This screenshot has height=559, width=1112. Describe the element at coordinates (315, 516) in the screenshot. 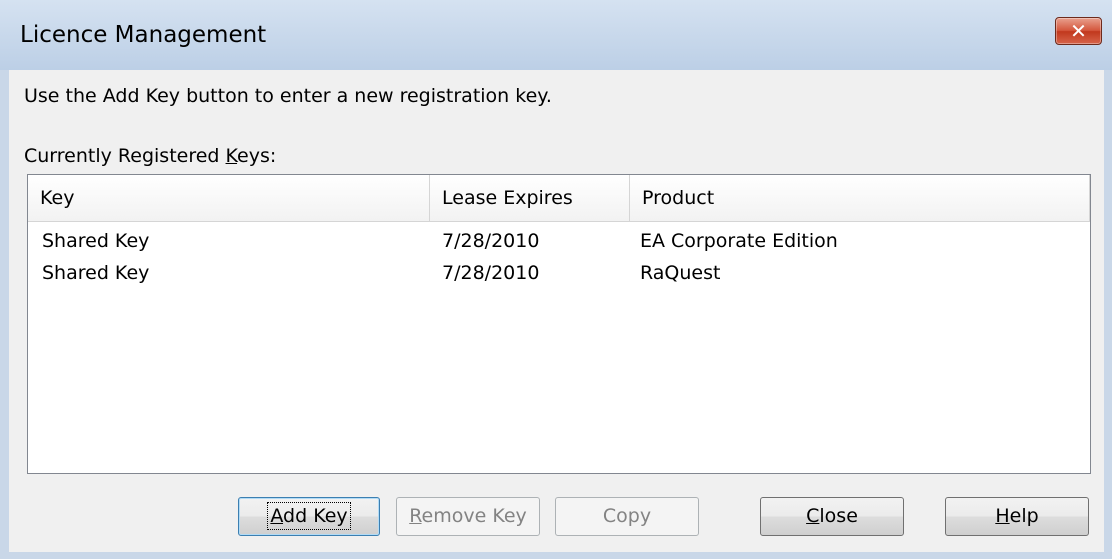

I see `add-key-label-rest: dd Key` at that location.